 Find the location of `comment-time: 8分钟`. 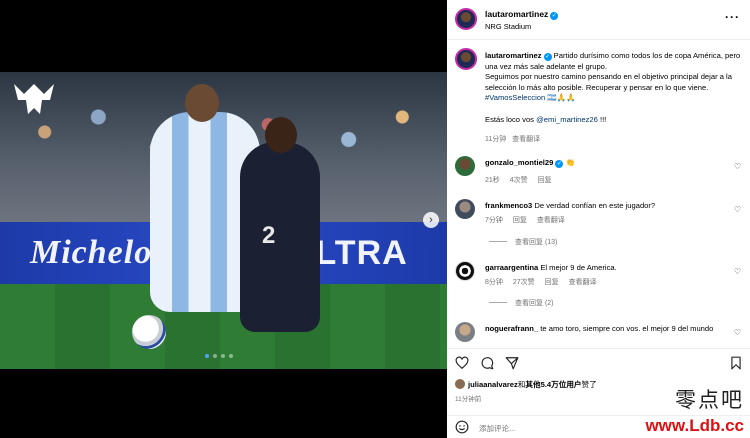

comment-time: 8分钟 is located at coordinates (494, 282).